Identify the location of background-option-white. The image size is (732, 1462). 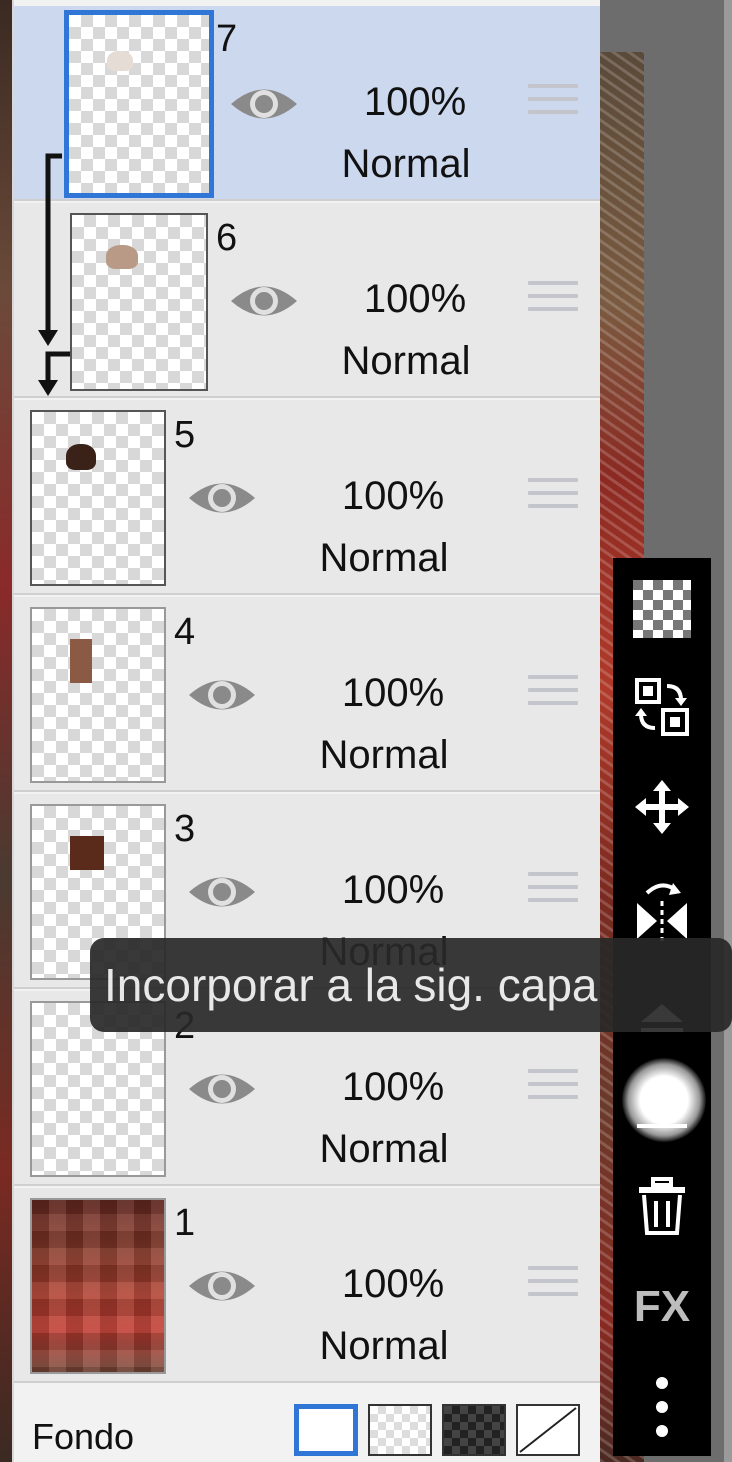
(326, 1430).